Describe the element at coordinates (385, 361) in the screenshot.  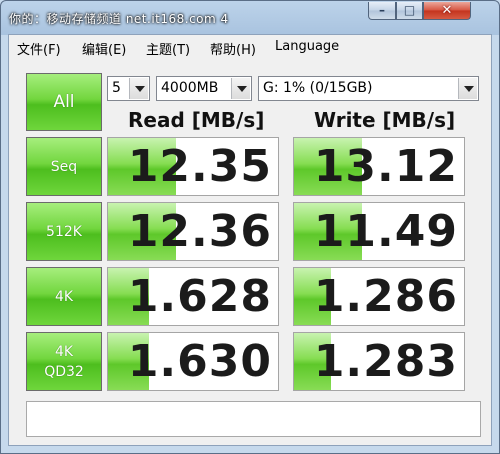
I see `4k-qd32-write-value: 1.283` at that location.